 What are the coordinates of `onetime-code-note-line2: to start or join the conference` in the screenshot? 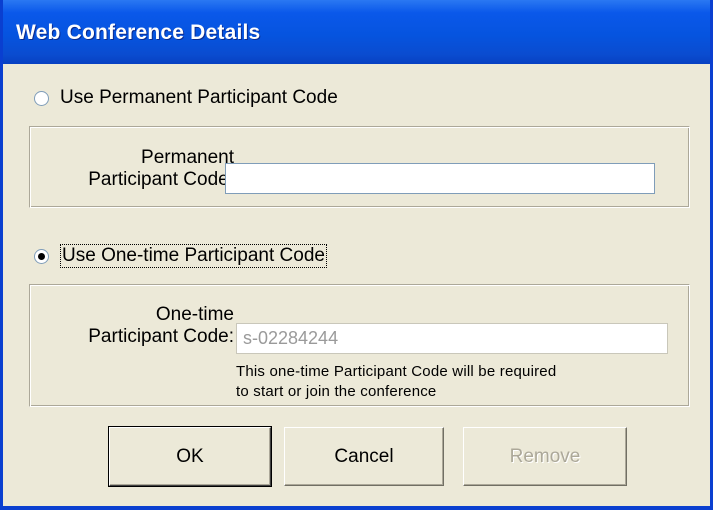 It's located at (336, 391).